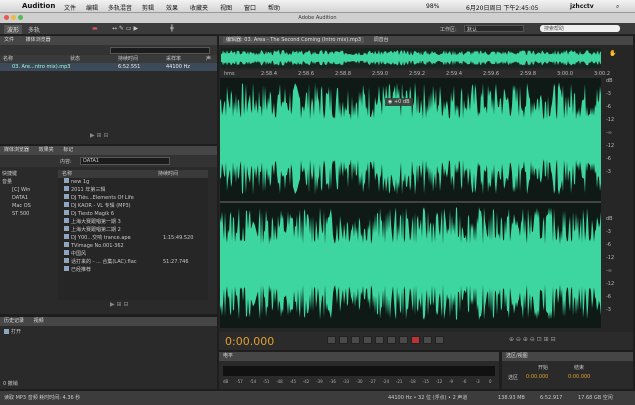  What do you see at coordinates (172, 28) in the screenshot?
I see `move-tool-icon: ╋` at bounding box center [172, 28].